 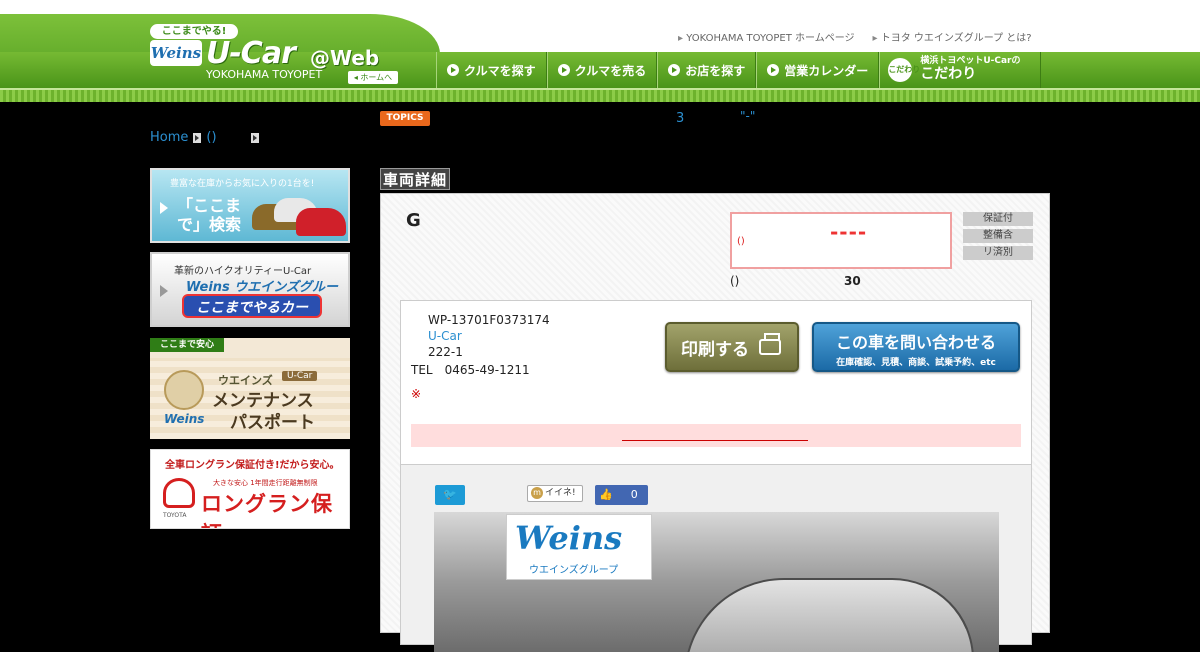 What do you see at coordinates (300, 376) in the screenshot?
I see `banner-maint-ucar: U-Car` at bounding box center [300, 376].